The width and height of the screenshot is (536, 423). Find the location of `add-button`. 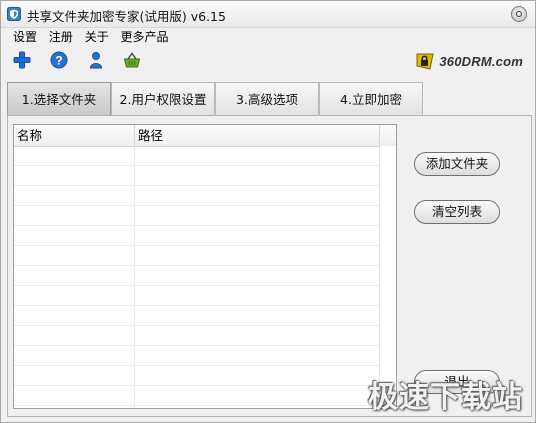

add-button is located at coordinates (22, 60).